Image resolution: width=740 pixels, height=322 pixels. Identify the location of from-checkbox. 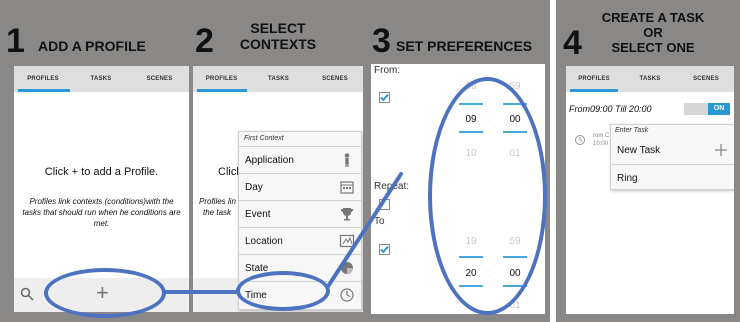
(384, 97).